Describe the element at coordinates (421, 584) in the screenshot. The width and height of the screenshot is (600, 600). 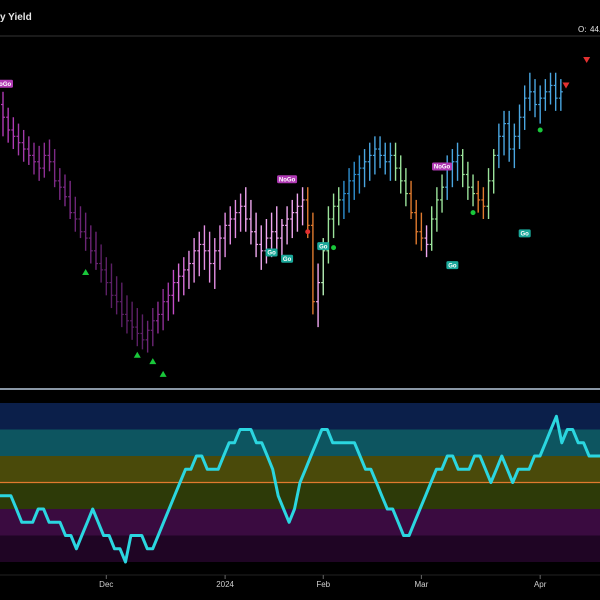
I see `x-tick-label: Mar` at that location.